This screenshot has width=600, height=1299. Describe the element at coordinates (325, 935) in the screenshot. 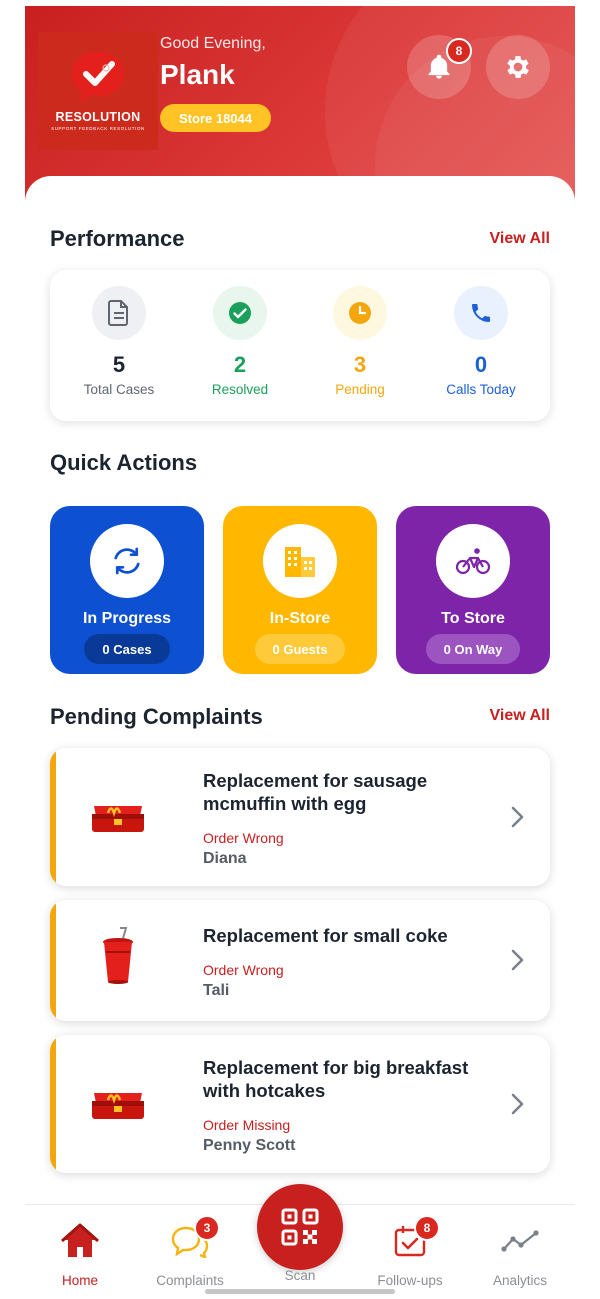

I see `complaint-title: Replacement for small coke` at that location.